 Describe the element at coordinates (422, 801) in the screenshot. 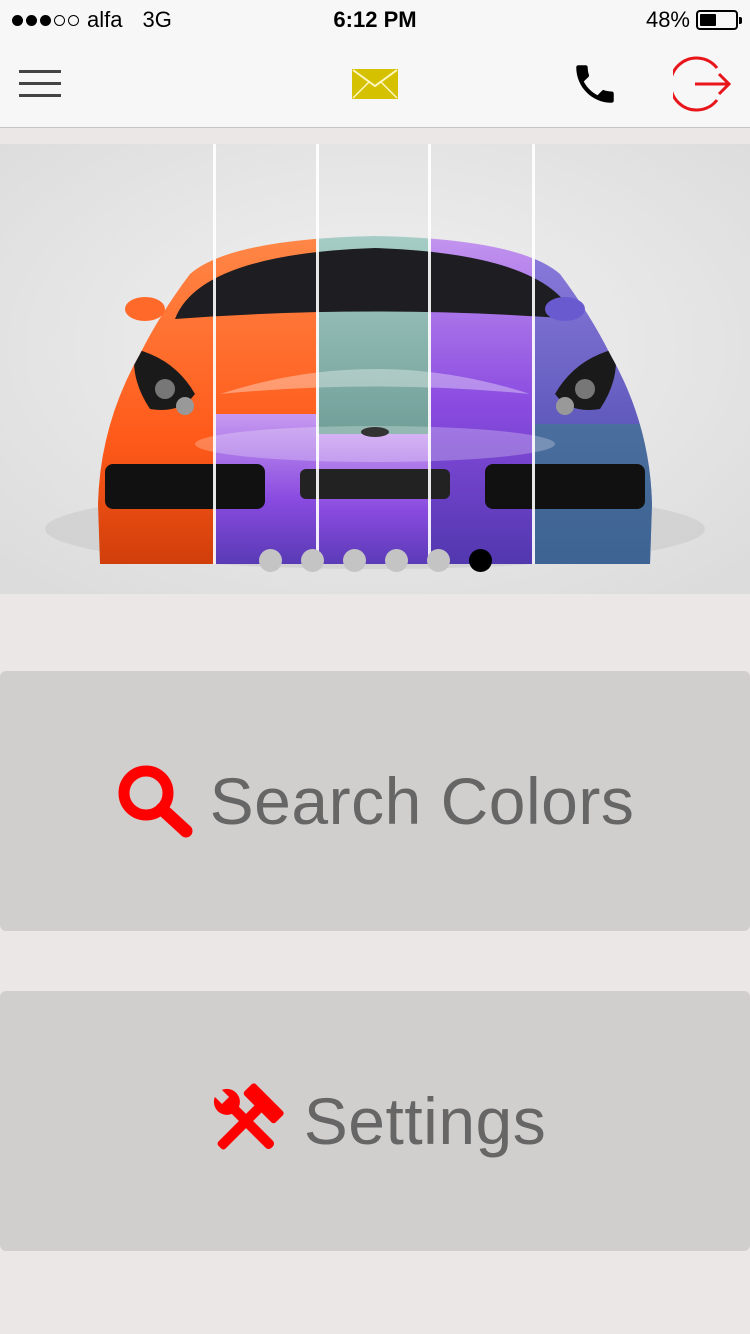

I see `search-colors-label: Search Colors` at that location.